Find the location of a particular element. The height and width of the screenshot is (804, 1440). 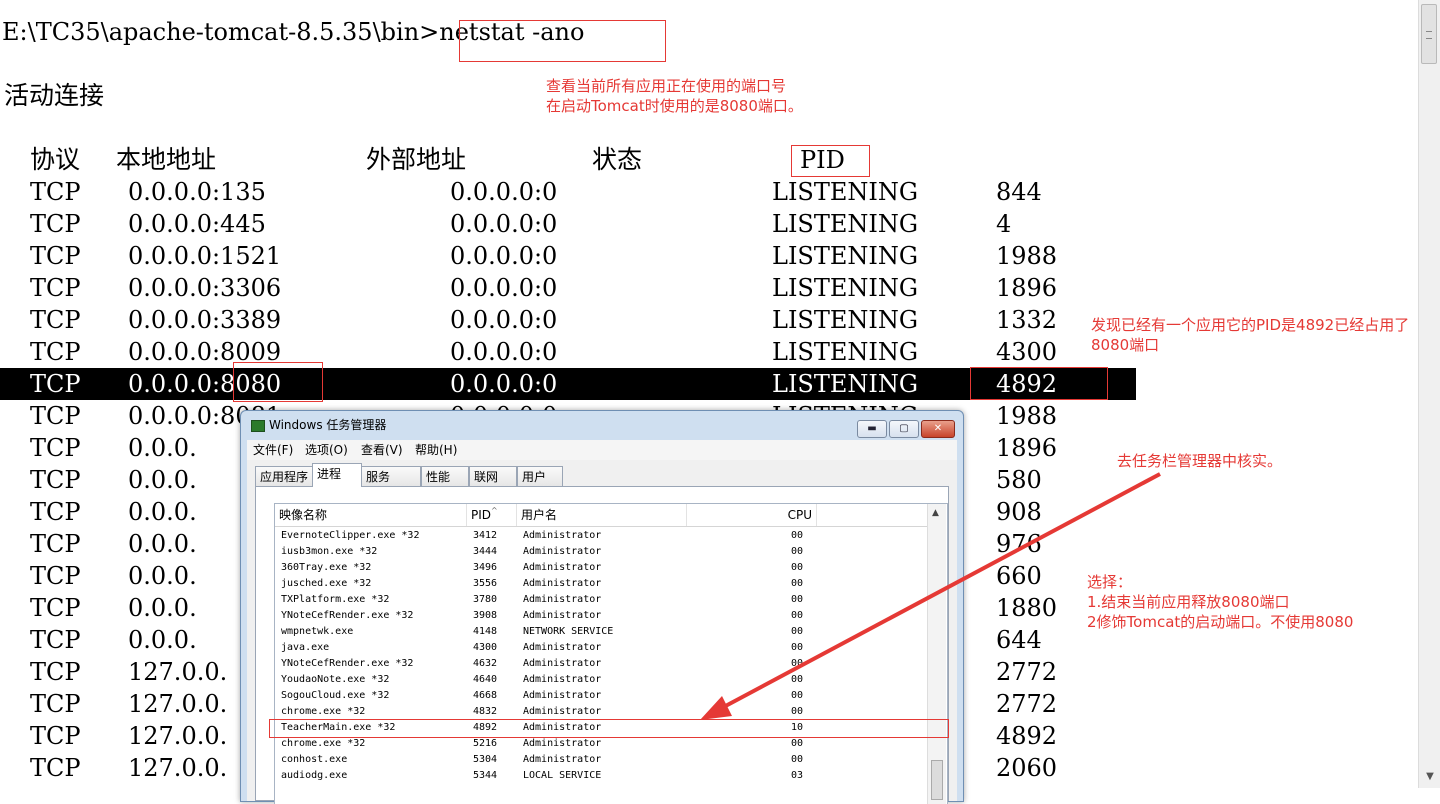

close-button: ✕ is located at coordinates (938, 429).